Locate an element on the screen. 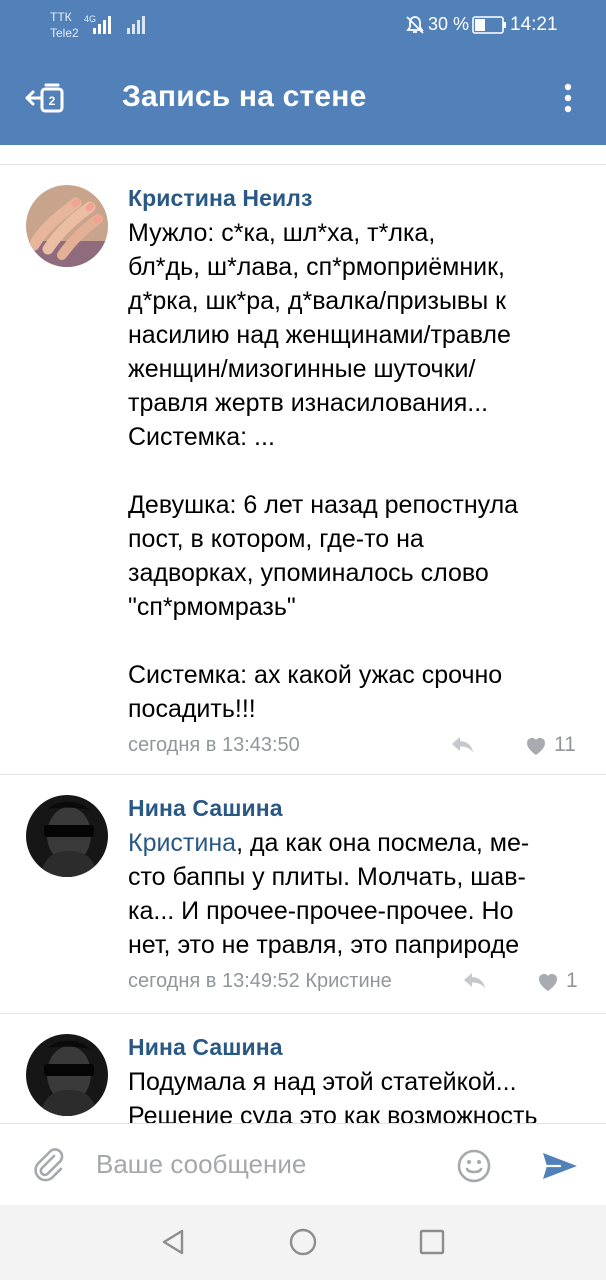 The width and height of the screenshot is (606, 1280). comment-meta: сегодня в 13:43:50 11 is located at coordinates (355, 747).